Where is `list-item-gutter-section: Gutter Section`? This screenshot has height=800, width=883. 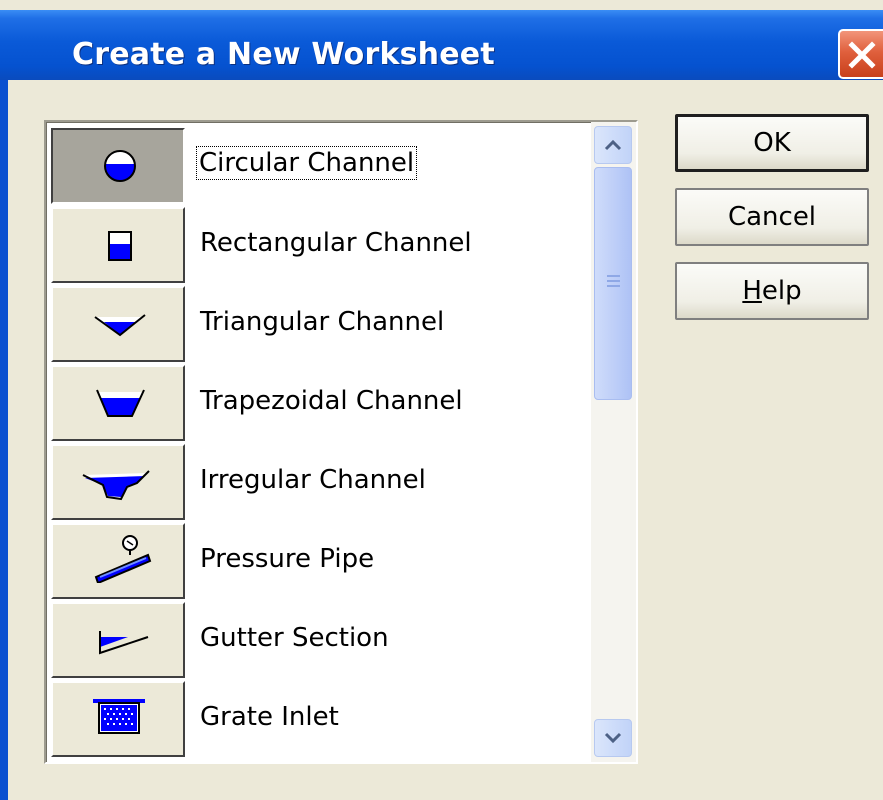 list-item-gutter-section: Gutter Section is located at coordinates (321, 641).